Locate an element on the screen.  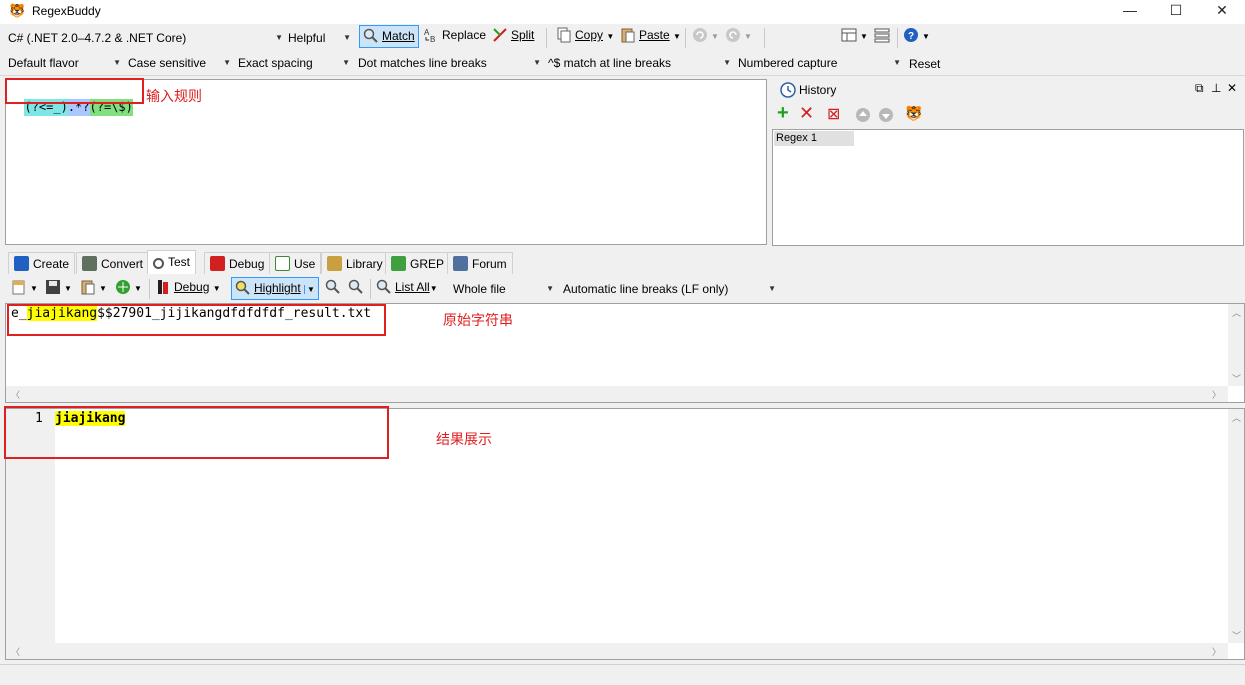
default-flavor-select: Default flavor ▼ is located at coordinates (64, 63).